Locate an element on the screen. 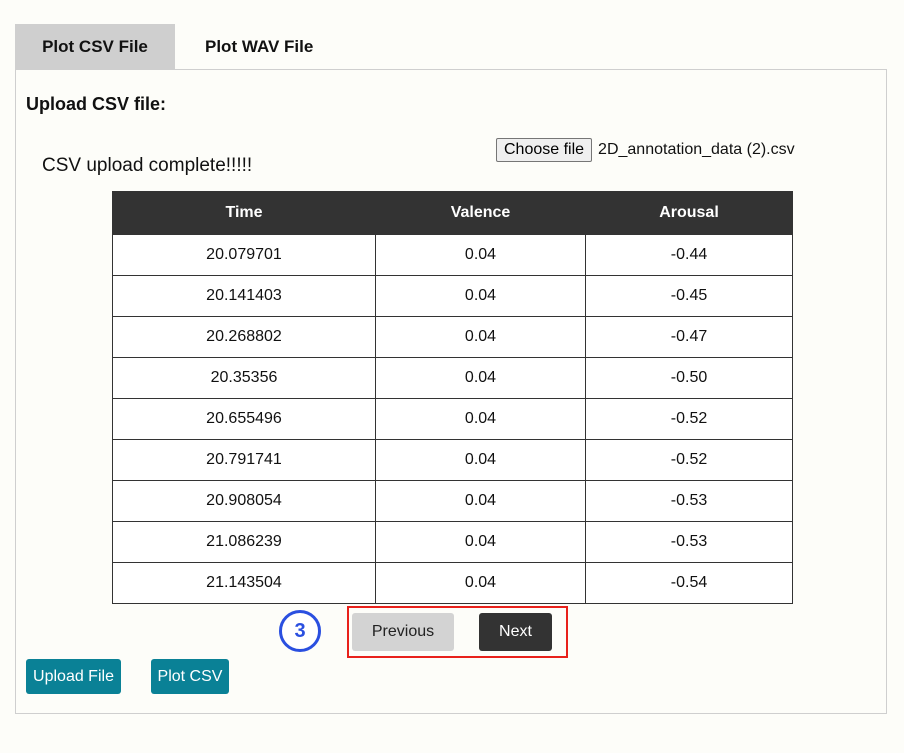 The image size is (904, 753). cell-time: 20.35356 is located at coordinates (244, 378).